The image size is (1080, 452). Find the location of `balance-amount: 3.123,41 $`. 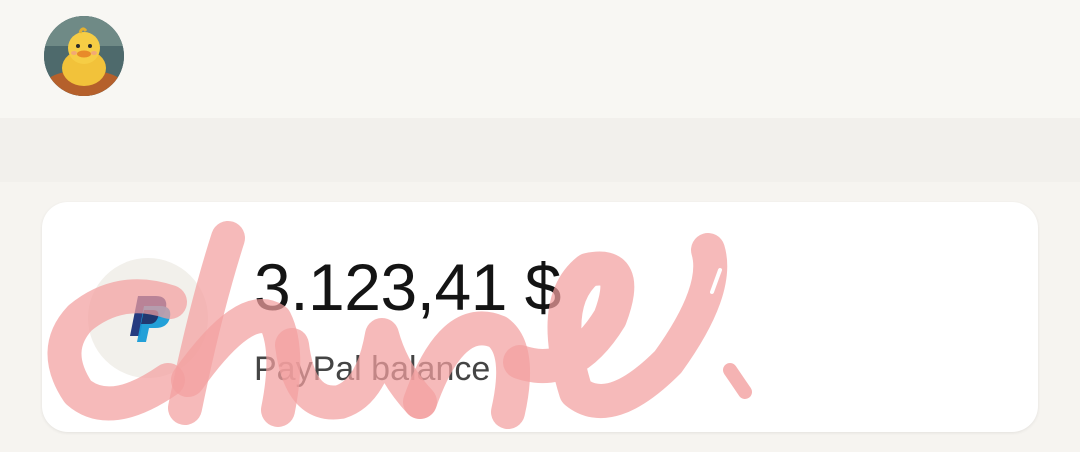

balance-amount: 3.123,41 $ is located at coordinates (407, 287).